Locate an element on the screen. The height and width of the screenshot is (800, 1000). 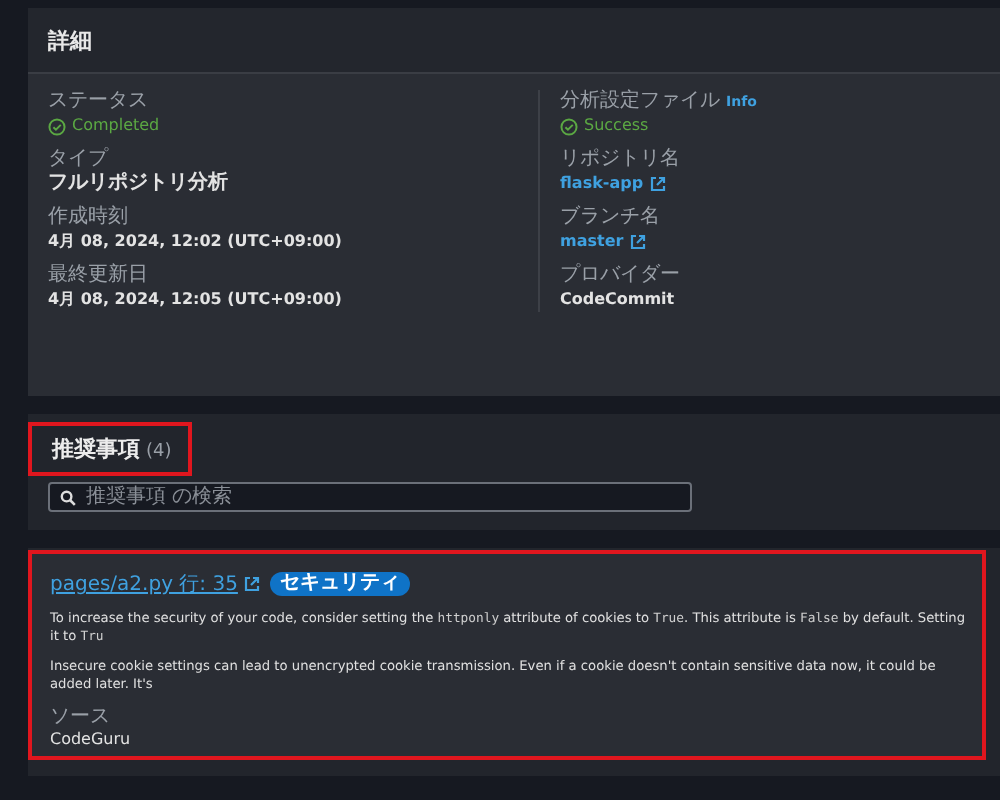
field-label: プロバイダー is located at coordinates (620, 276).